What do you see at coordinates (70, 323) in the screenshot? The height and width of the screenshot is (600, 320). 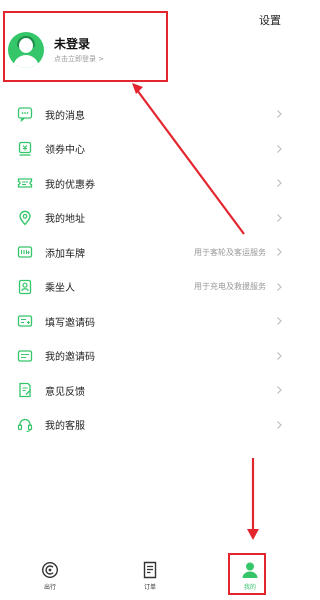 I see `menu-label: 填写邀请码` at bounding box center [70, 323].